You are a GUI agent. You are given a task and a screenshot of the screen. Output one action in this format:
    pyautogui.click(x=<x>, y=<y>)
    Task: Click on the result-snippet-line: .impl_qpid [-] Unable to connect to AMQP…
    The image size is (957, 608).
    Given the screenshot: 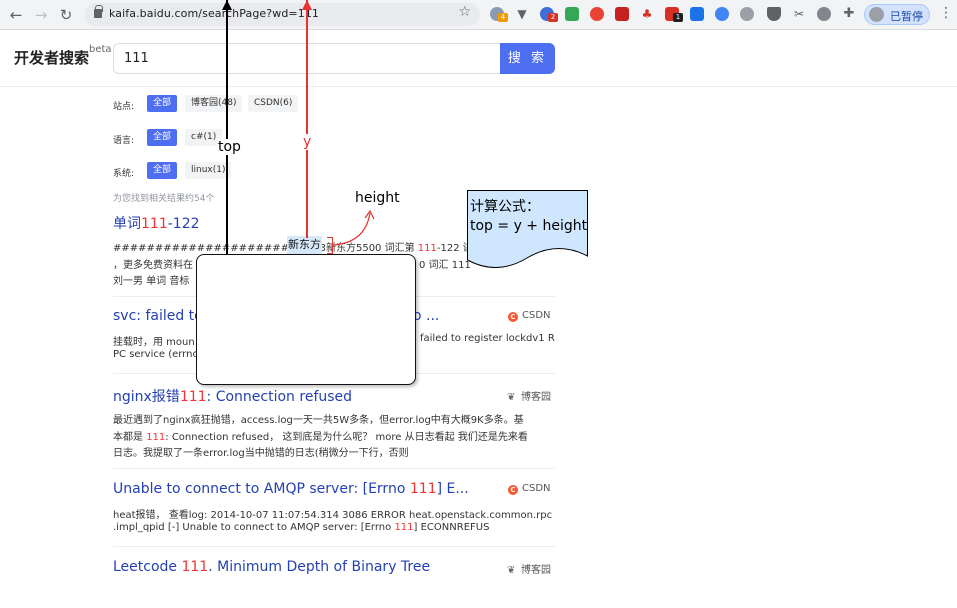 What is the action you would take?
    pyautogui.click(x=301, y=527)
    